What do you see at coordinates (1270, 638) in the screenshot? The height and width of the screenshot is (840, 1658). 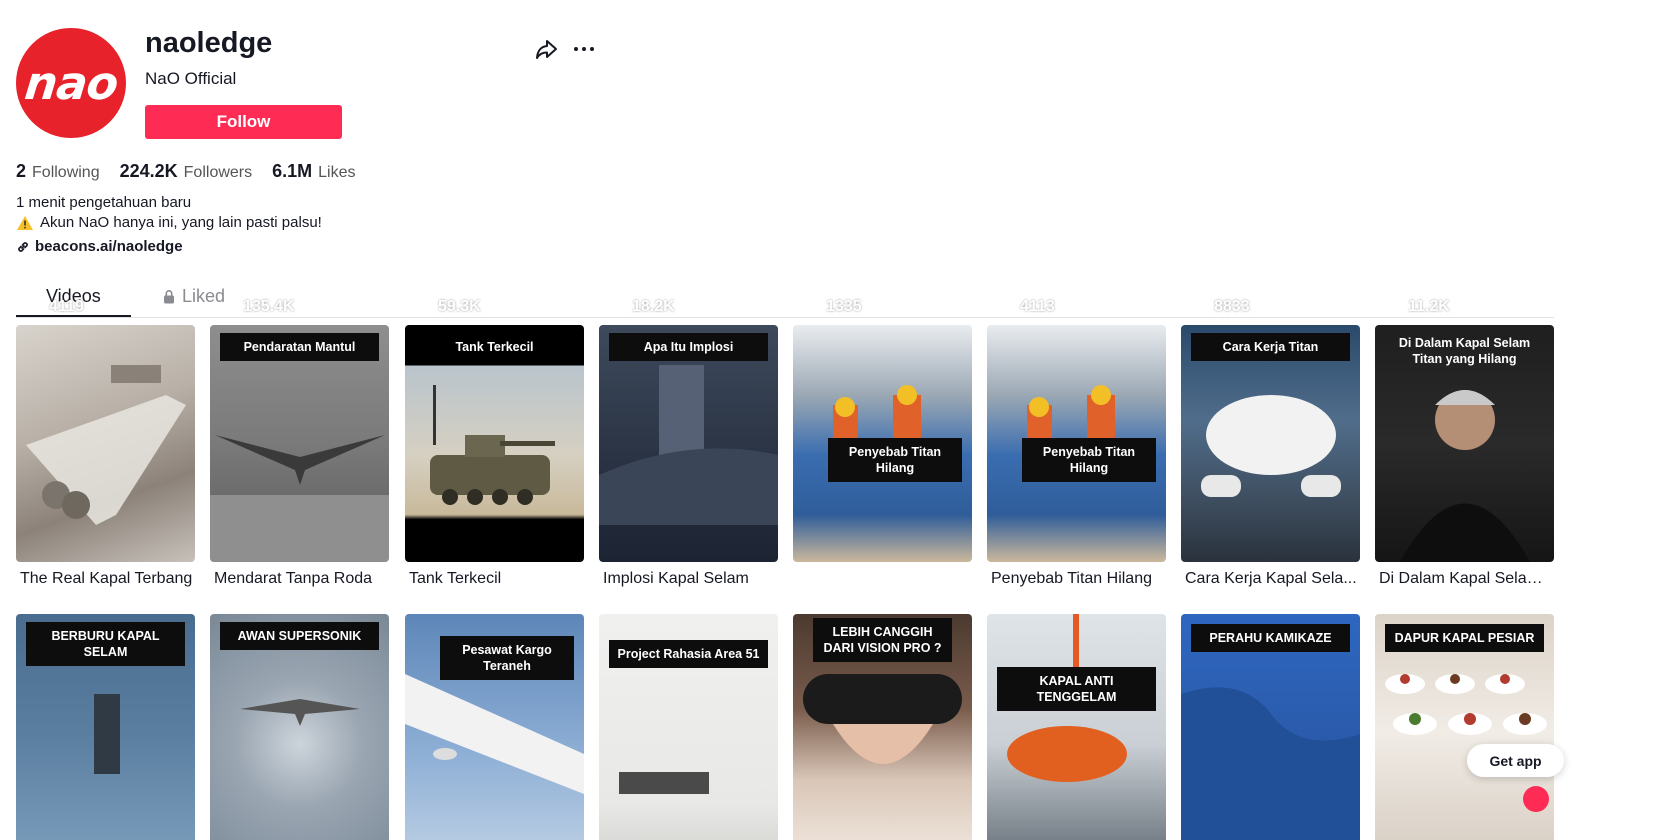 I see `video-overlay-title: PERAHU KAMIKAZE` at bounding box center [1270, 638].